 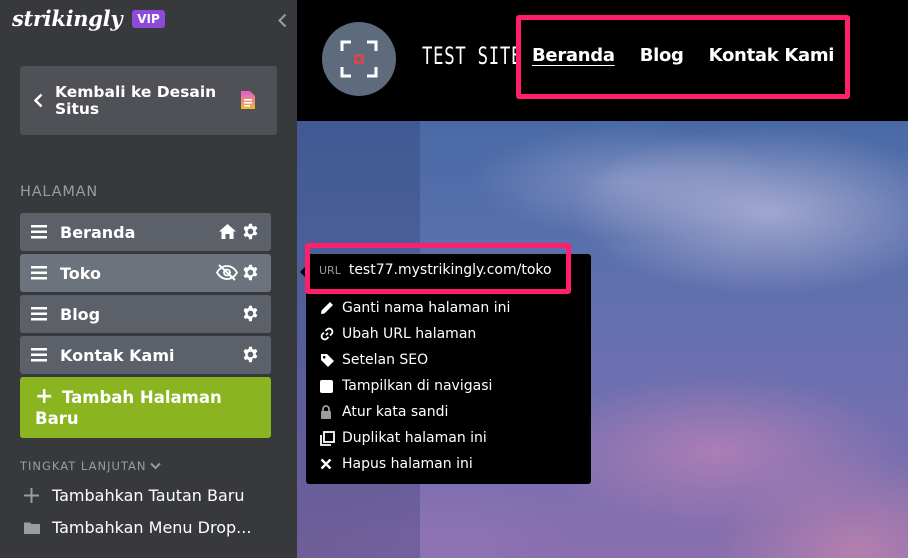 I want to click on nav-link-beranda: Beranda, so click(x=573, y=55).